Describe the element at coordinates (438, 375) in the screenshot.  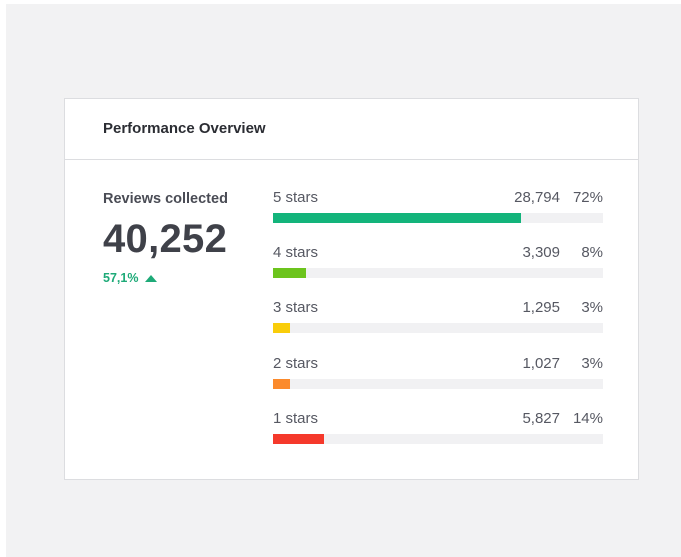
I see `rating-row-2-stars: 2 stars 1,027 3%` at that location.